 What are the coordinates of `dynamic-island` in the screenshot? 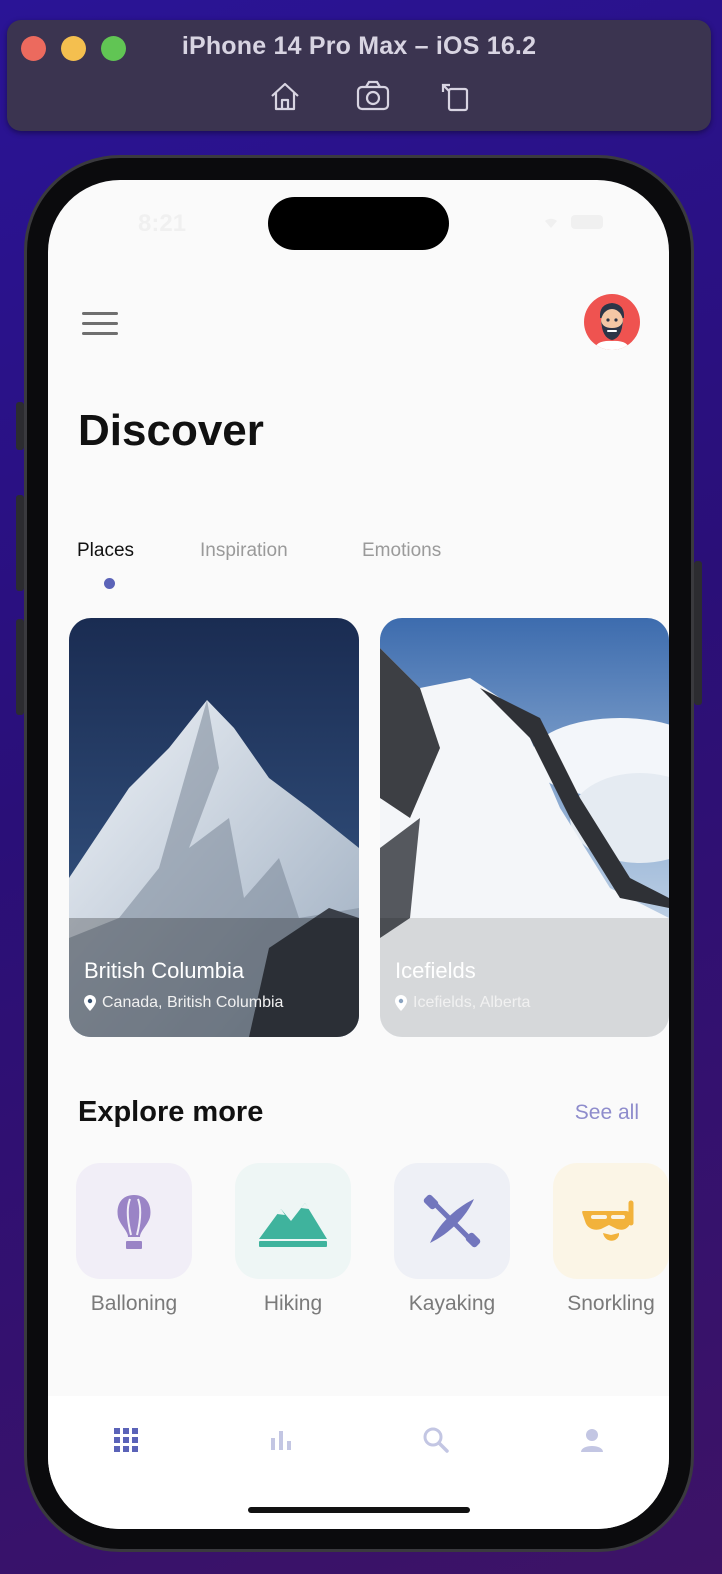 It's located at (358, 223).